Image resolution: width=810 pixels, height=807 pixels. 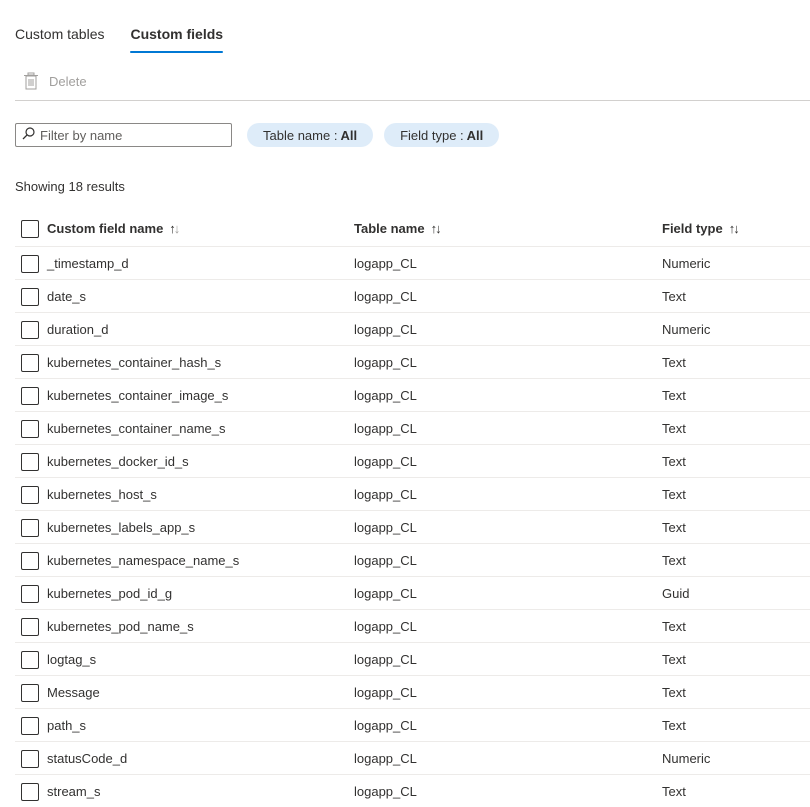 I want to click on field-name-cell: kubernetes_container_name_s, so click(x=136, y=428).